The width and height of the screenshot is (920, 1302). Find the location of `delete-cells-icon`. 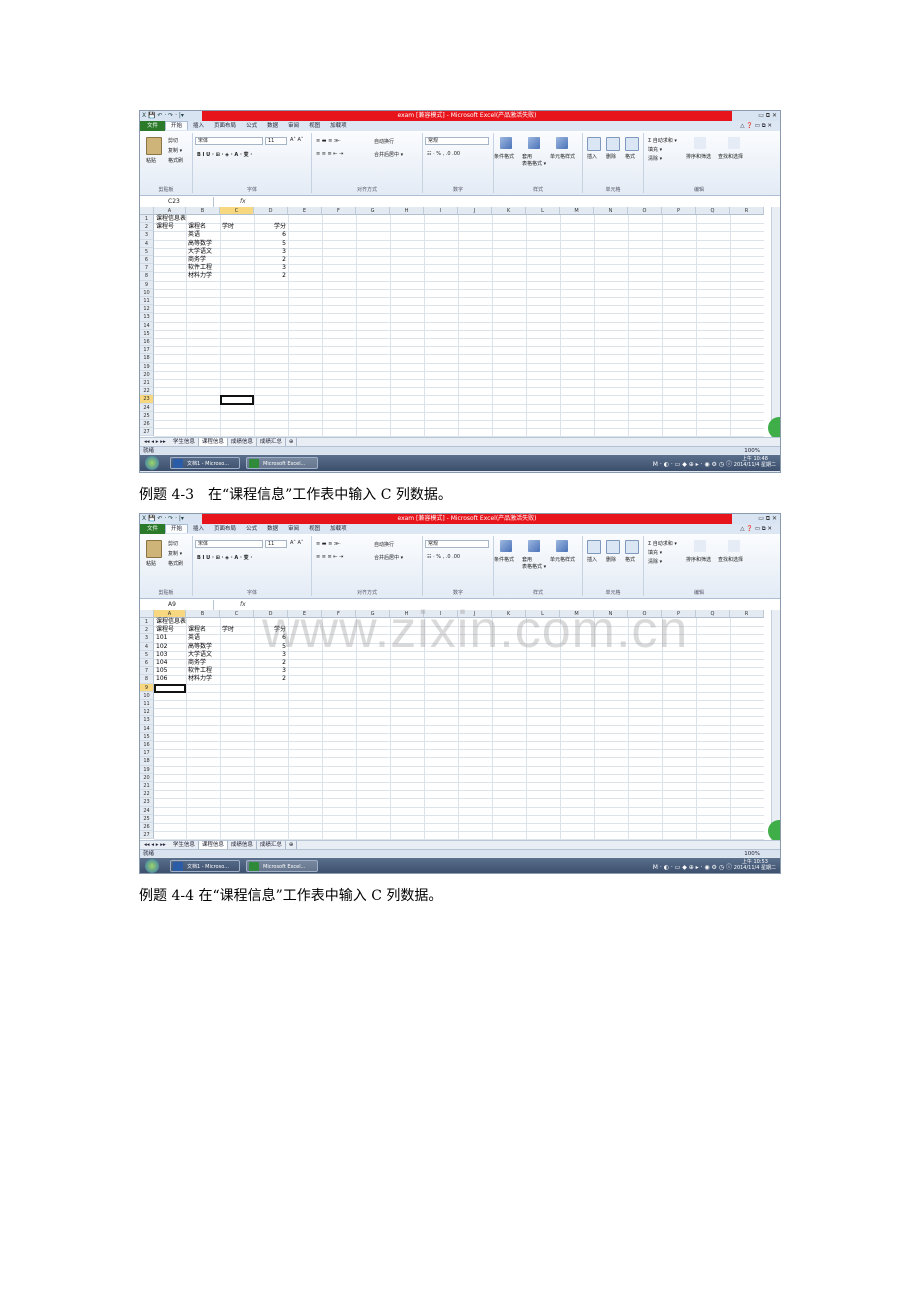

delete-cells-icon is located at coordinates (613, 144).